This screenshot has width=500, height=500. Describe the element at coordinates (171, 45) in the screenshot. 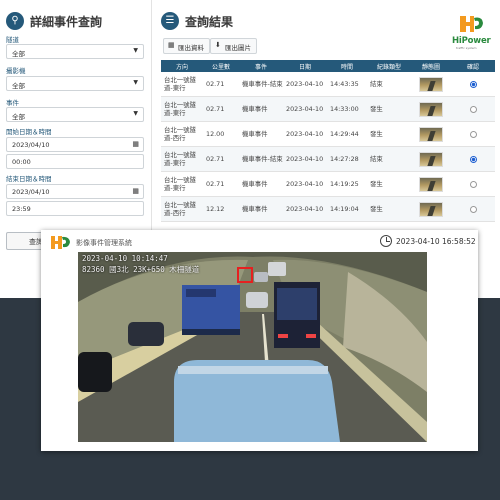

I see `table-icon: ▦` at that location.